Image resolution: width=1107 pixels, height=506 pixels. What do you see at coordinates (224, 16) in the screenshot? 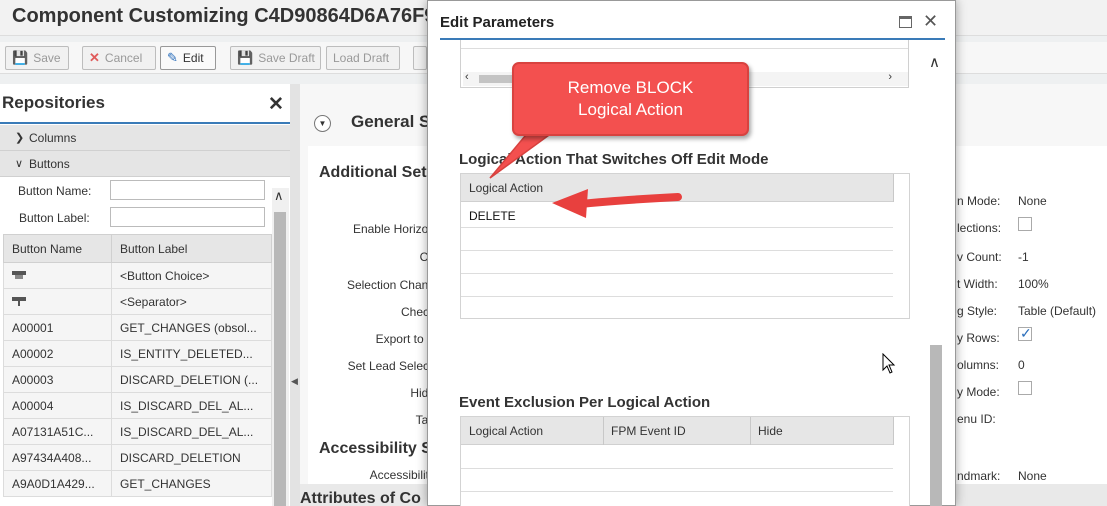
I see `page-title: Component Customizing C4D90864D6A76F9` at bounding box center [224, 16].